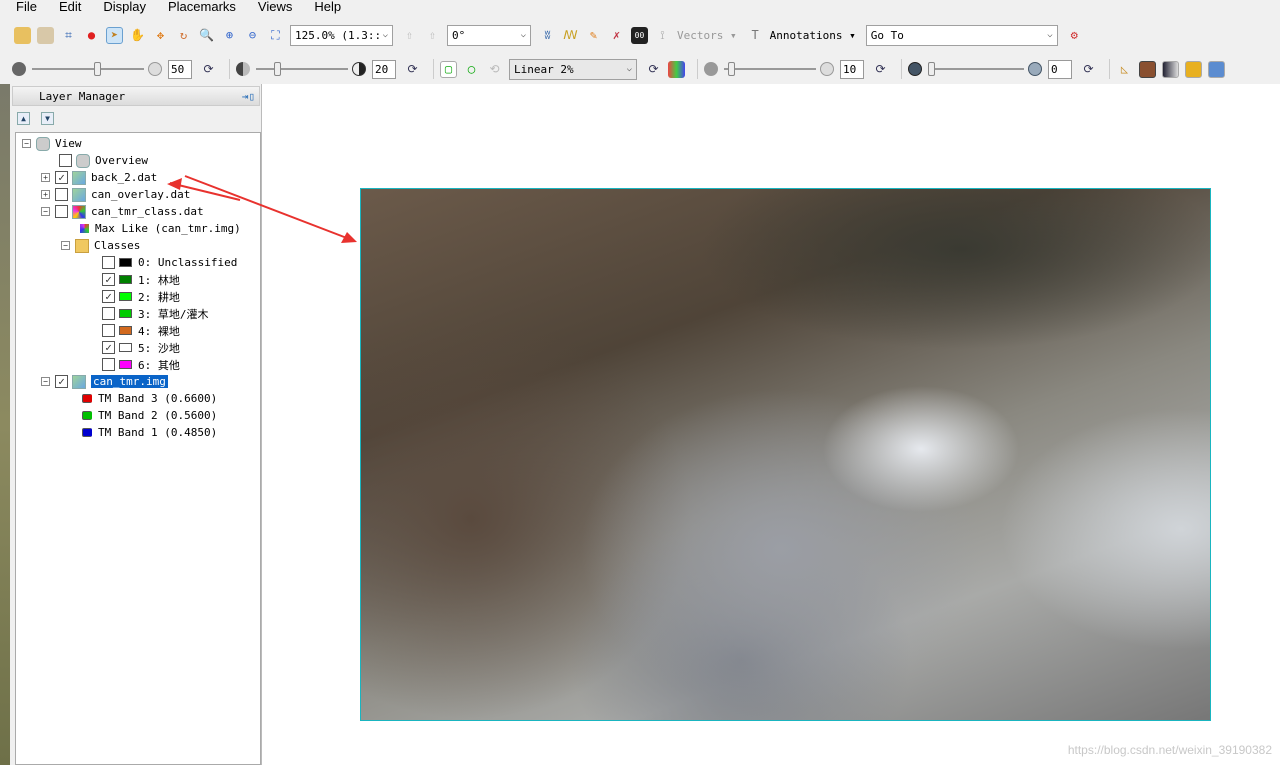  What do you see at coordinates (262, 209) in the screenshot?
I see `annotation-arrow` at bounding box center [262, 209].